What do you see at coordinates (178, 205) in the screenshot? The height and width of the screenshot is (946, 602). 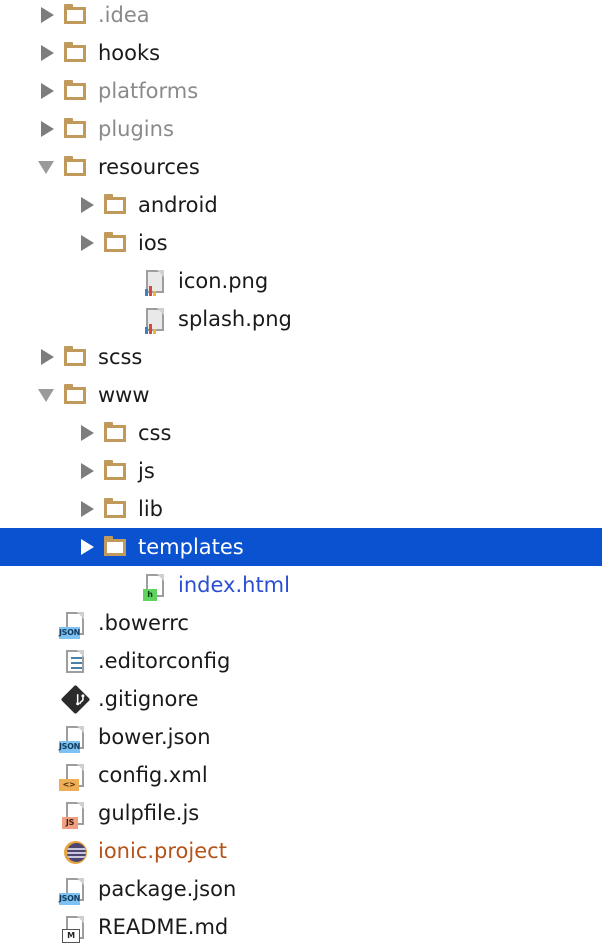 I see `tree-row-label: android` at bounding box center [178, 205].